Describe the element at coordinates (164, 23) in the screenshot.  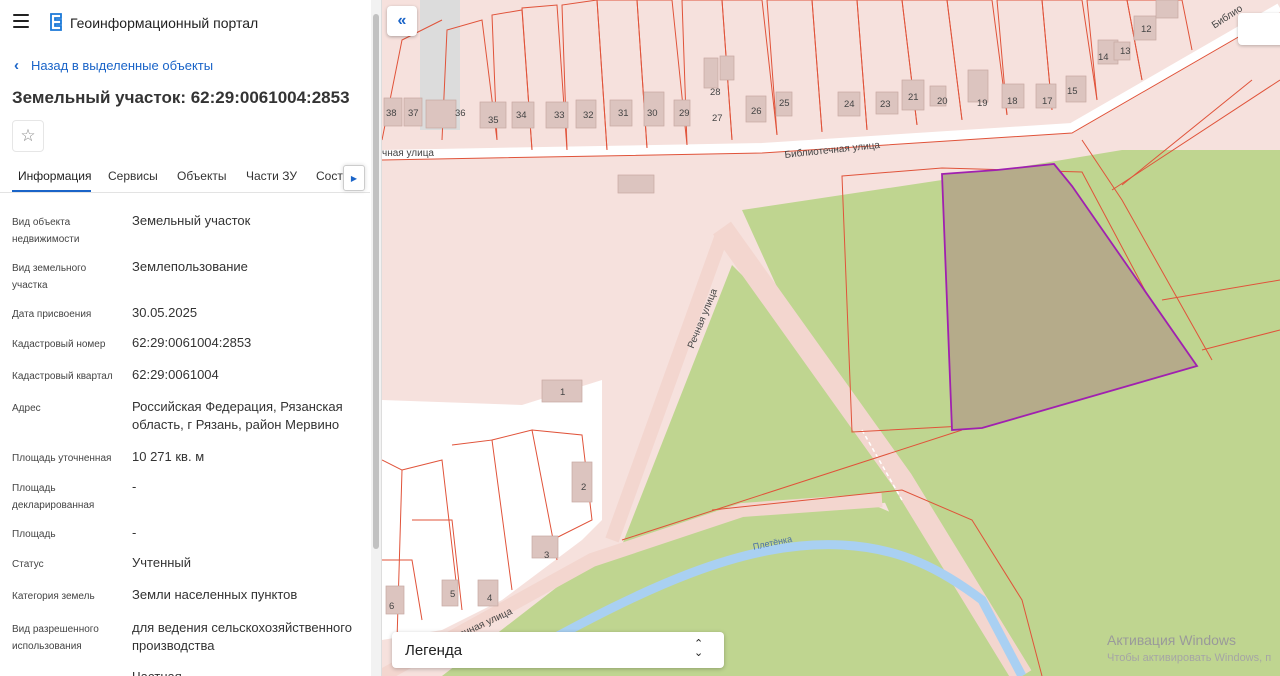
I see `portal-title: Геоинформационный портал` at that location.